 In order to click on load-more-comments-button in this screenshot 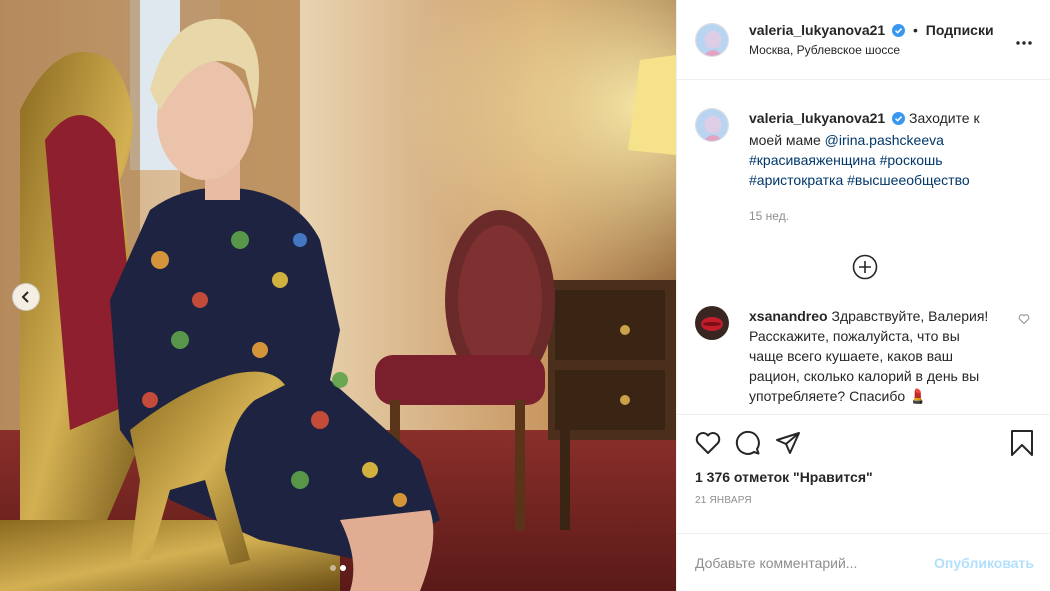, I will do `click(864, 267)`.